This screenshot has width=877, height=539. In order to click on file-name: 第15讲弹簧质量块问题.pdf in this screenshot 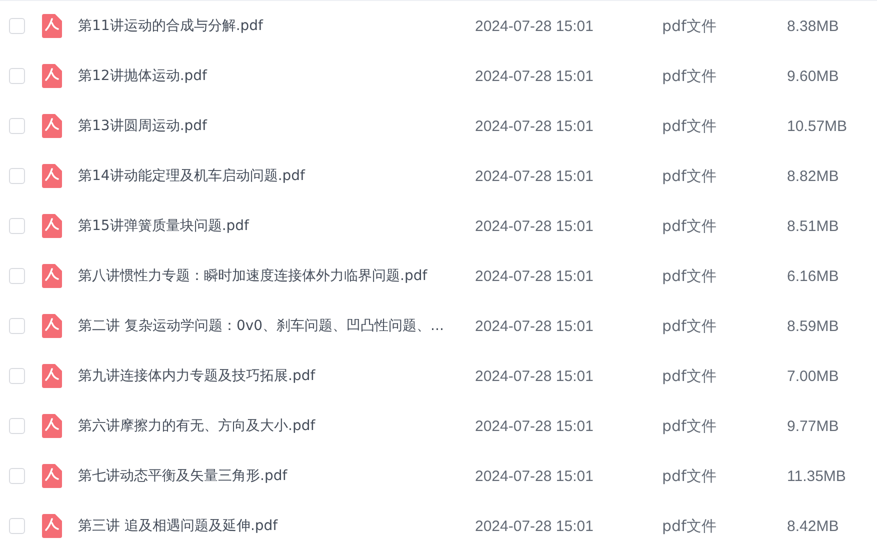, I will do `click(276, 226)`.